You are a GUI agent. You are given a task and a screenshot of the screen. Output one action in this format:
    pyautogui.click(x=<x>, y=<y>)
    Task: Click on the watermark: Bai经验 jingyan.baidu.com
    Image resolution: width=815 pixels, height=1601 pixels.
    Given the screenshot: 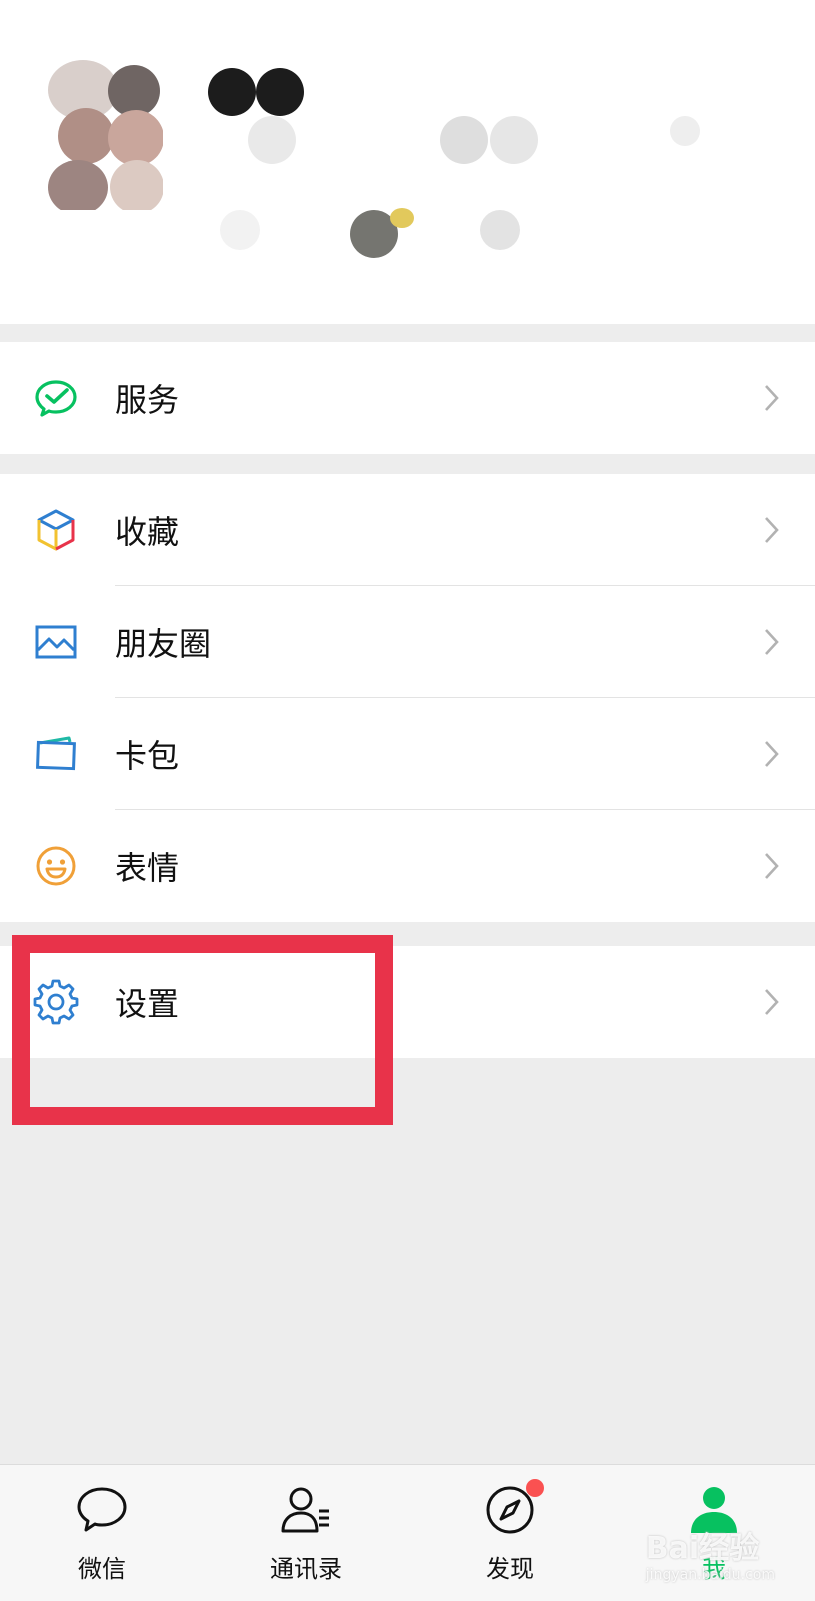 What is the action you would take?
    pyautogui.click(x=710, y=1553)
    